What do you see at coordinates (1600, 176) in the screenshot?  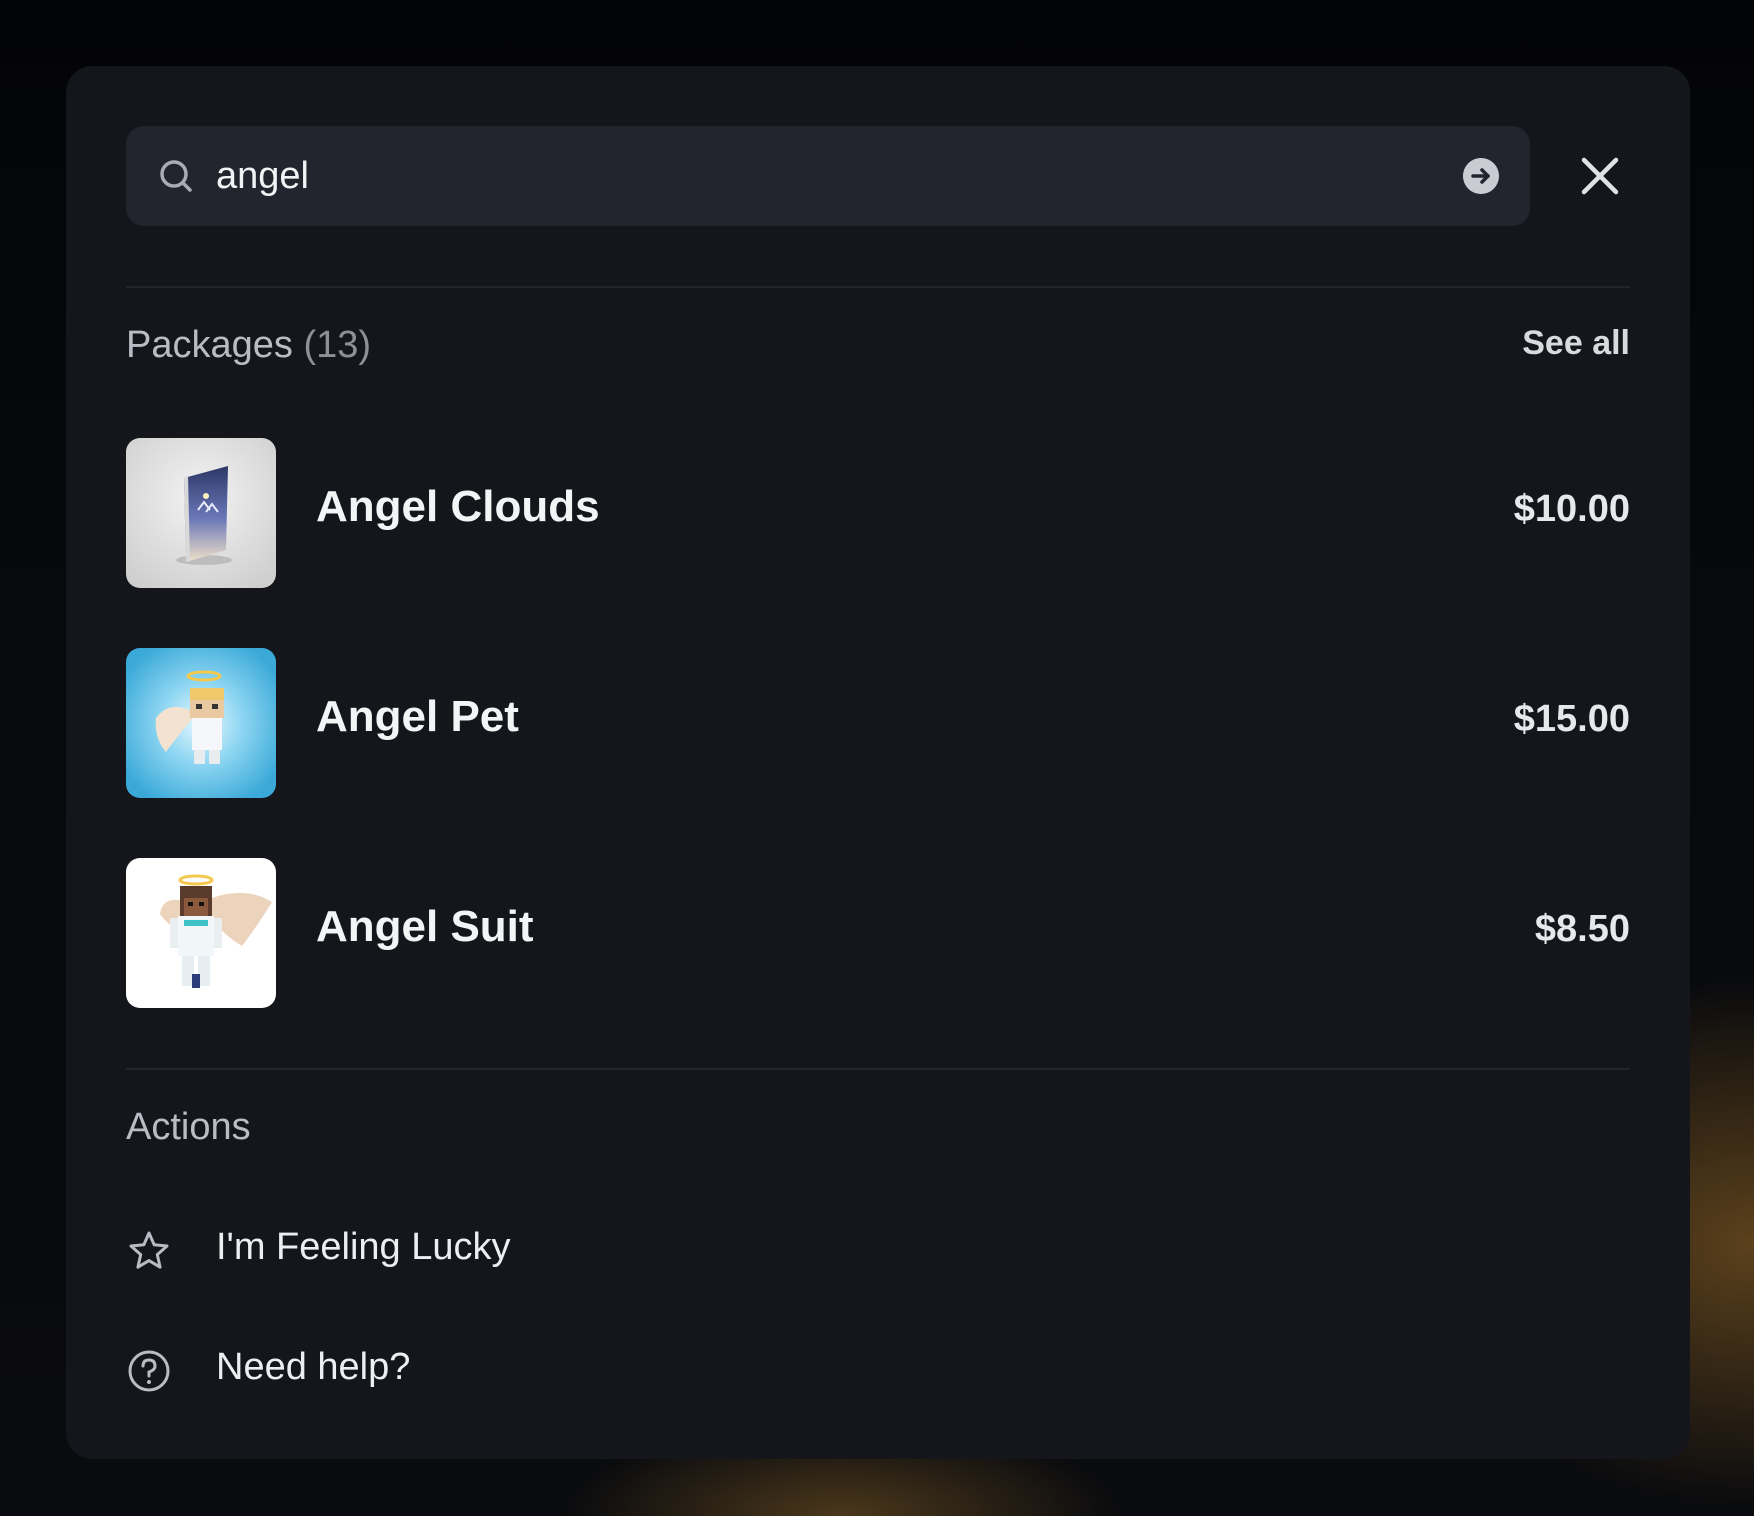 I see `close-icon` at bounding box center [1600, 176].